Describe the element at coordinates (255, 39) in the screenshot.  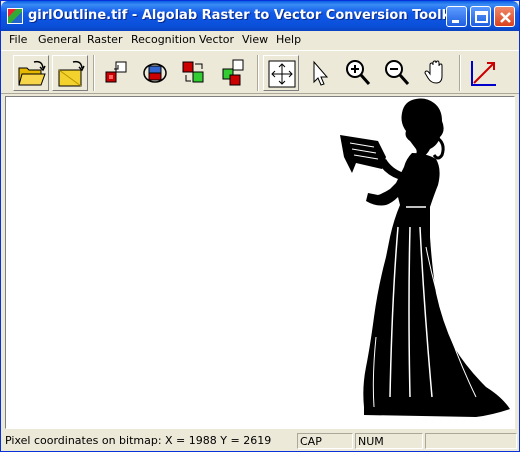
I see `menu-view: View` at that location.